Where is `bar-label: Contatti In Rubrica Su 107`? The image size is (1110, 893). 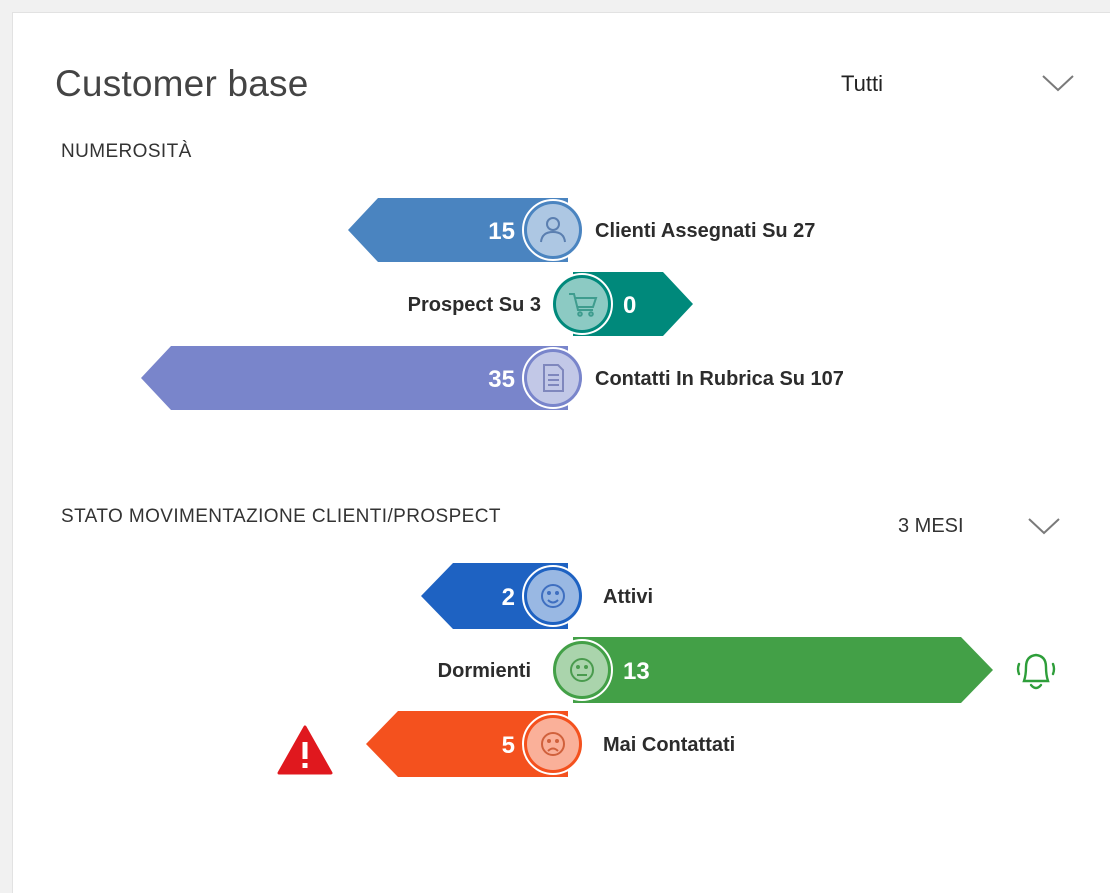 bar-label: Contatti In Rubrica Su 107 is located at coordinates (719, 379).